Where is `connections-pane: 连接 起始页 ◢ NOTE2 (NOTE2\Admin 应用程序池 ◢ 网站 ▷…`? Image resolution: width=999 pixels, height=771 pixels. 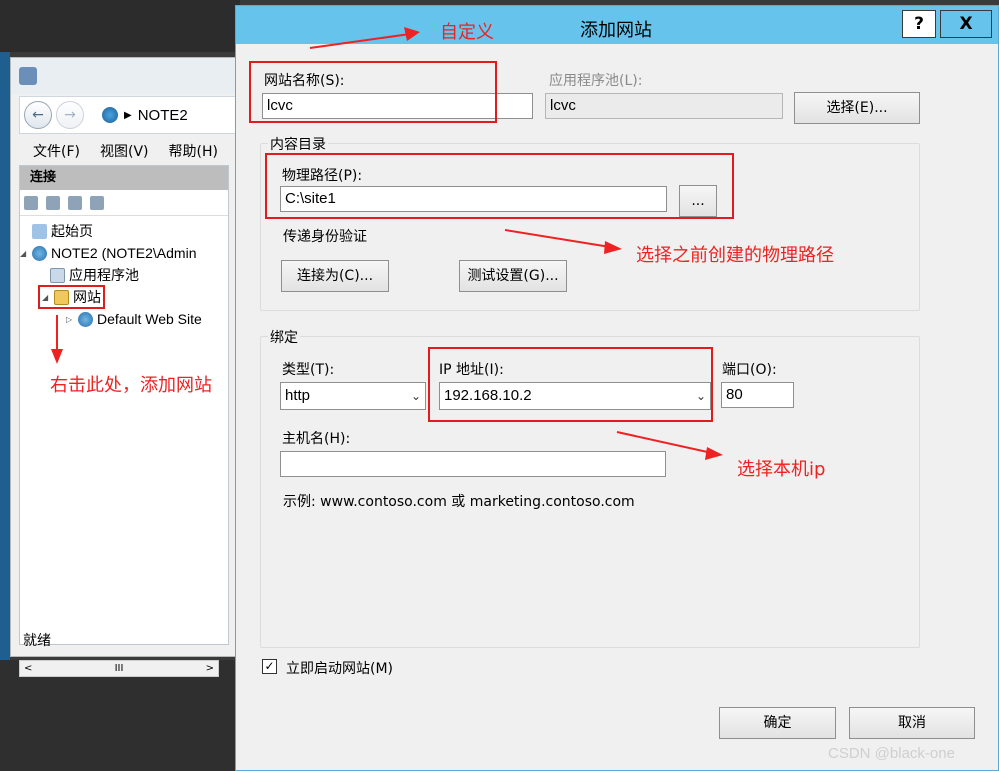 connections-pane: 连接 起始页 ◢ NOTE2 (NOTE2\Admin 应用程序池 ◢ 网站 ▷… is located at coordinates (124, 405).